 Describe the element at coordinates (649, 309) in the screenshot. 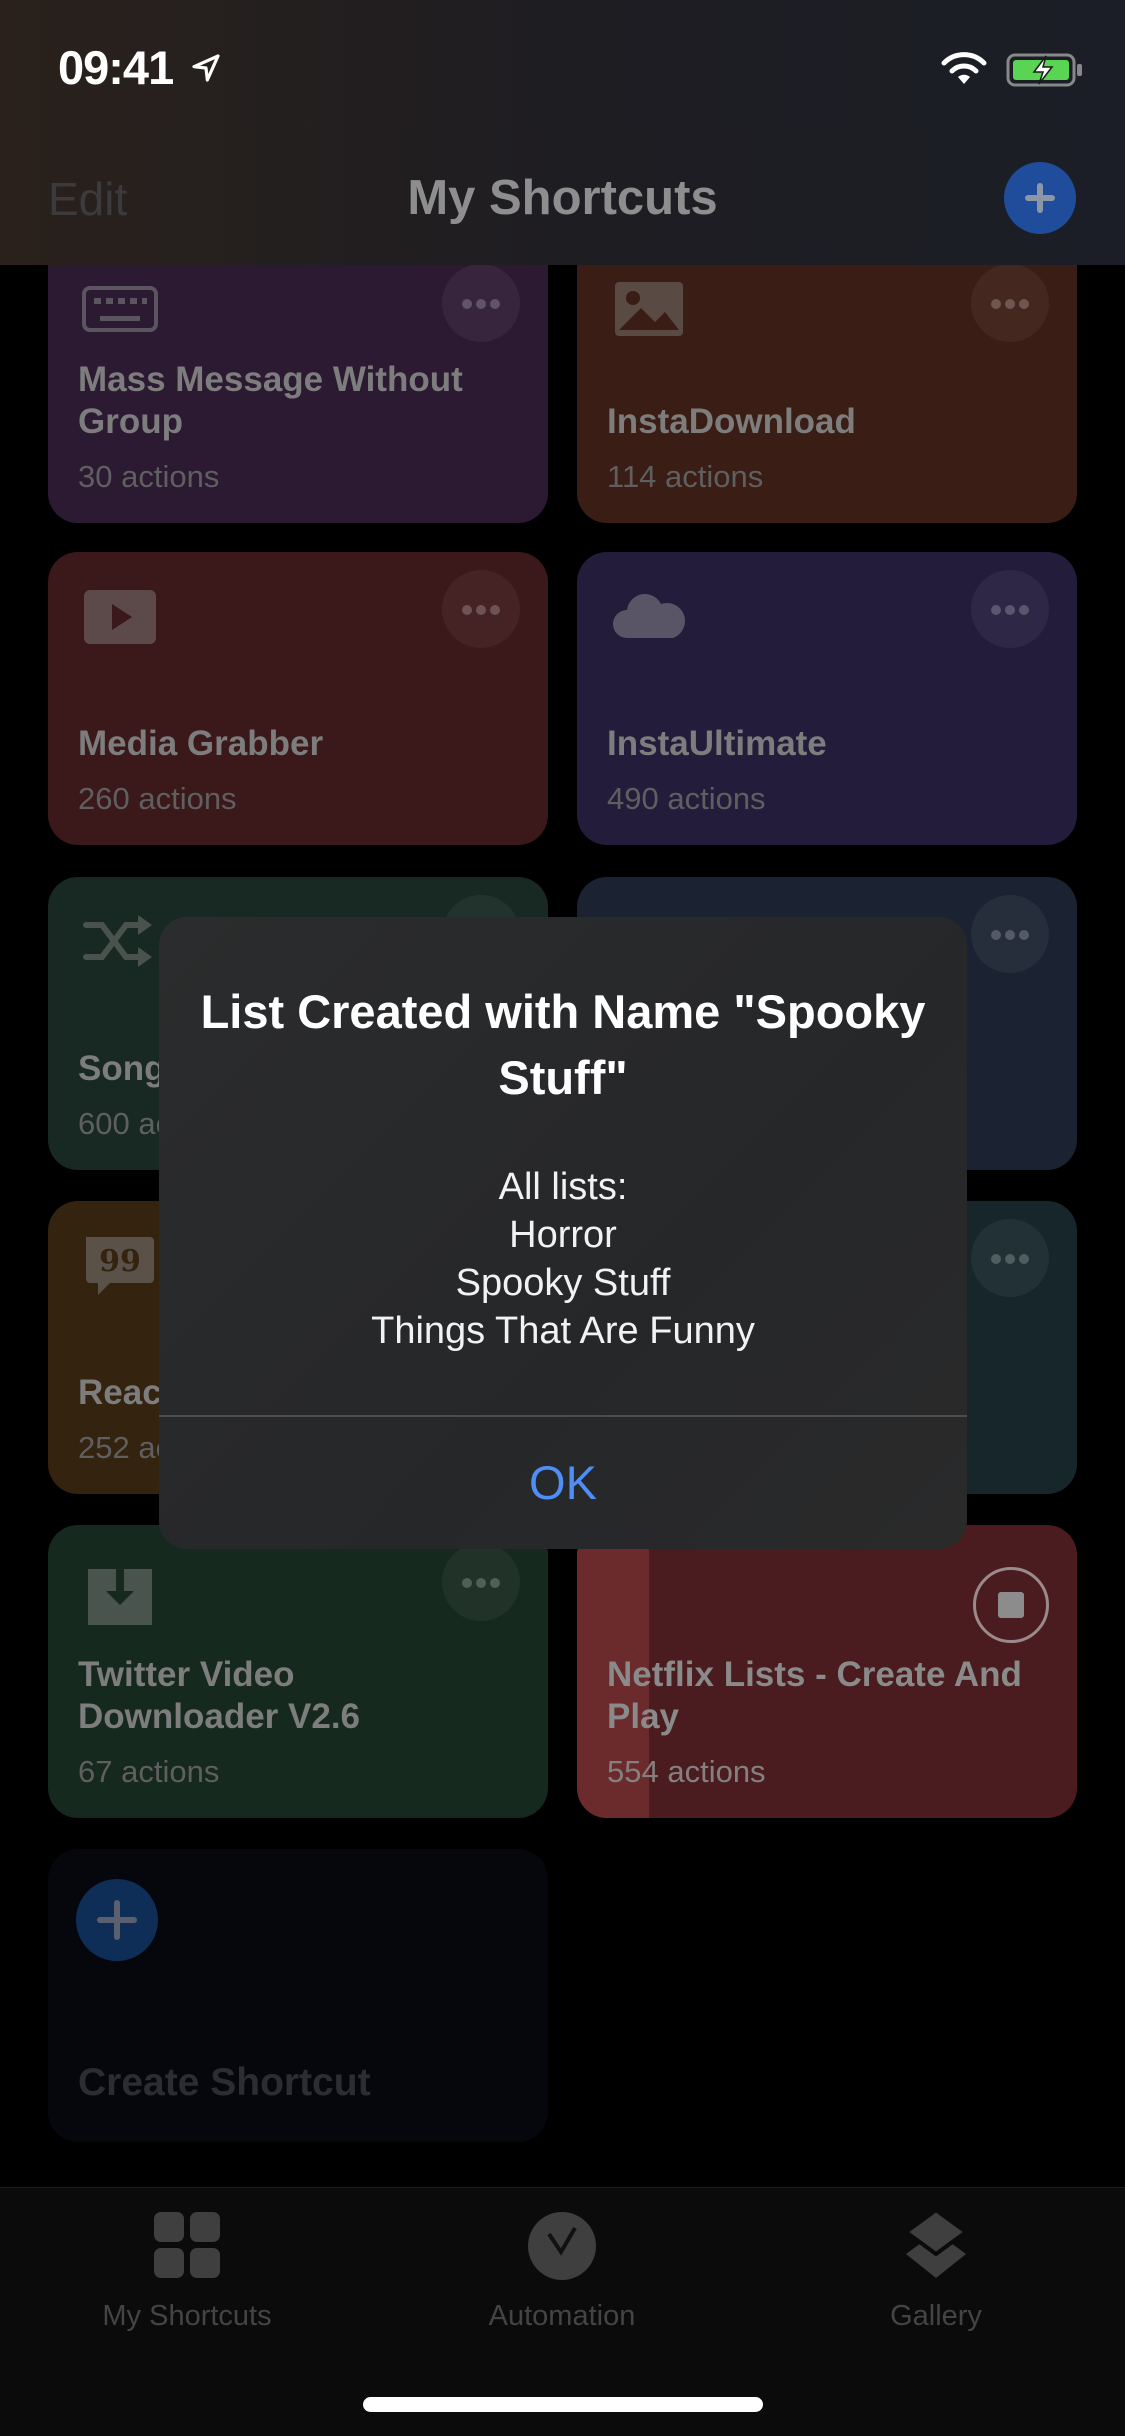

I see `photo-icon` at that location.